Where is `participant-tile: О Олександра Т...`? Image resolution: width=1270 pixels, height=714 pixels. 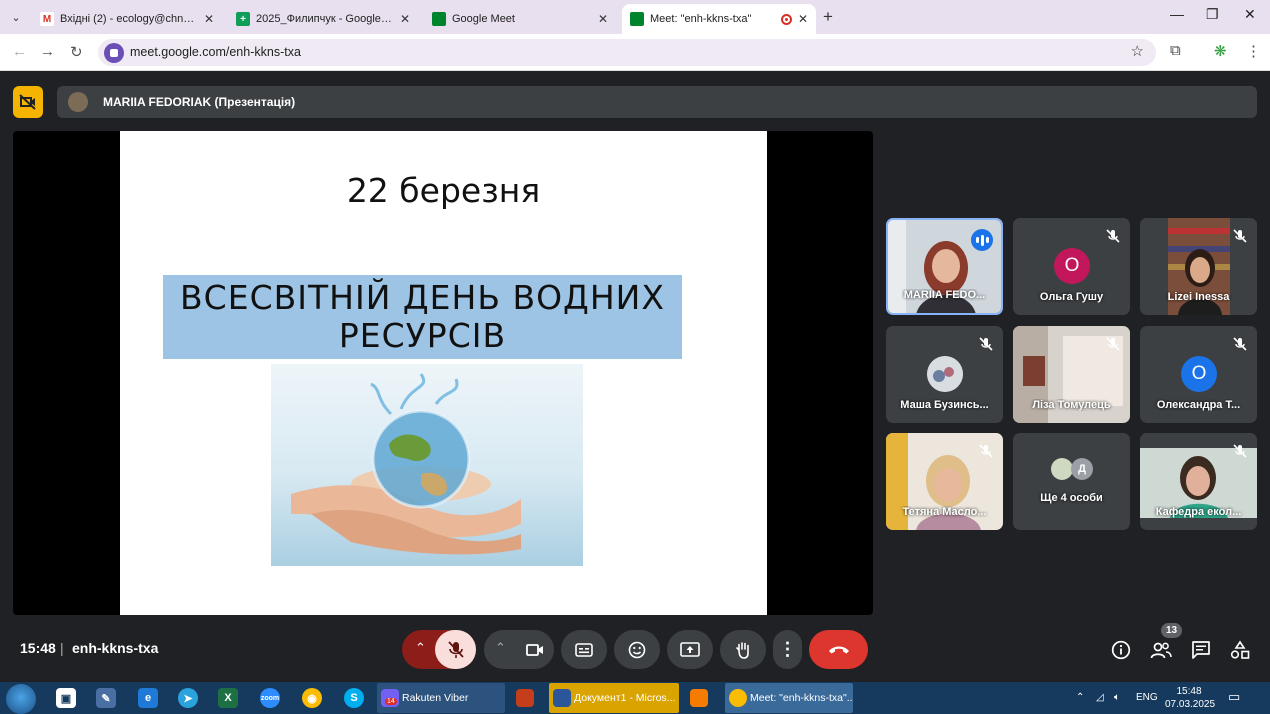 participant-tile: О Олександра Т... is located at coordinates (1198, 374).